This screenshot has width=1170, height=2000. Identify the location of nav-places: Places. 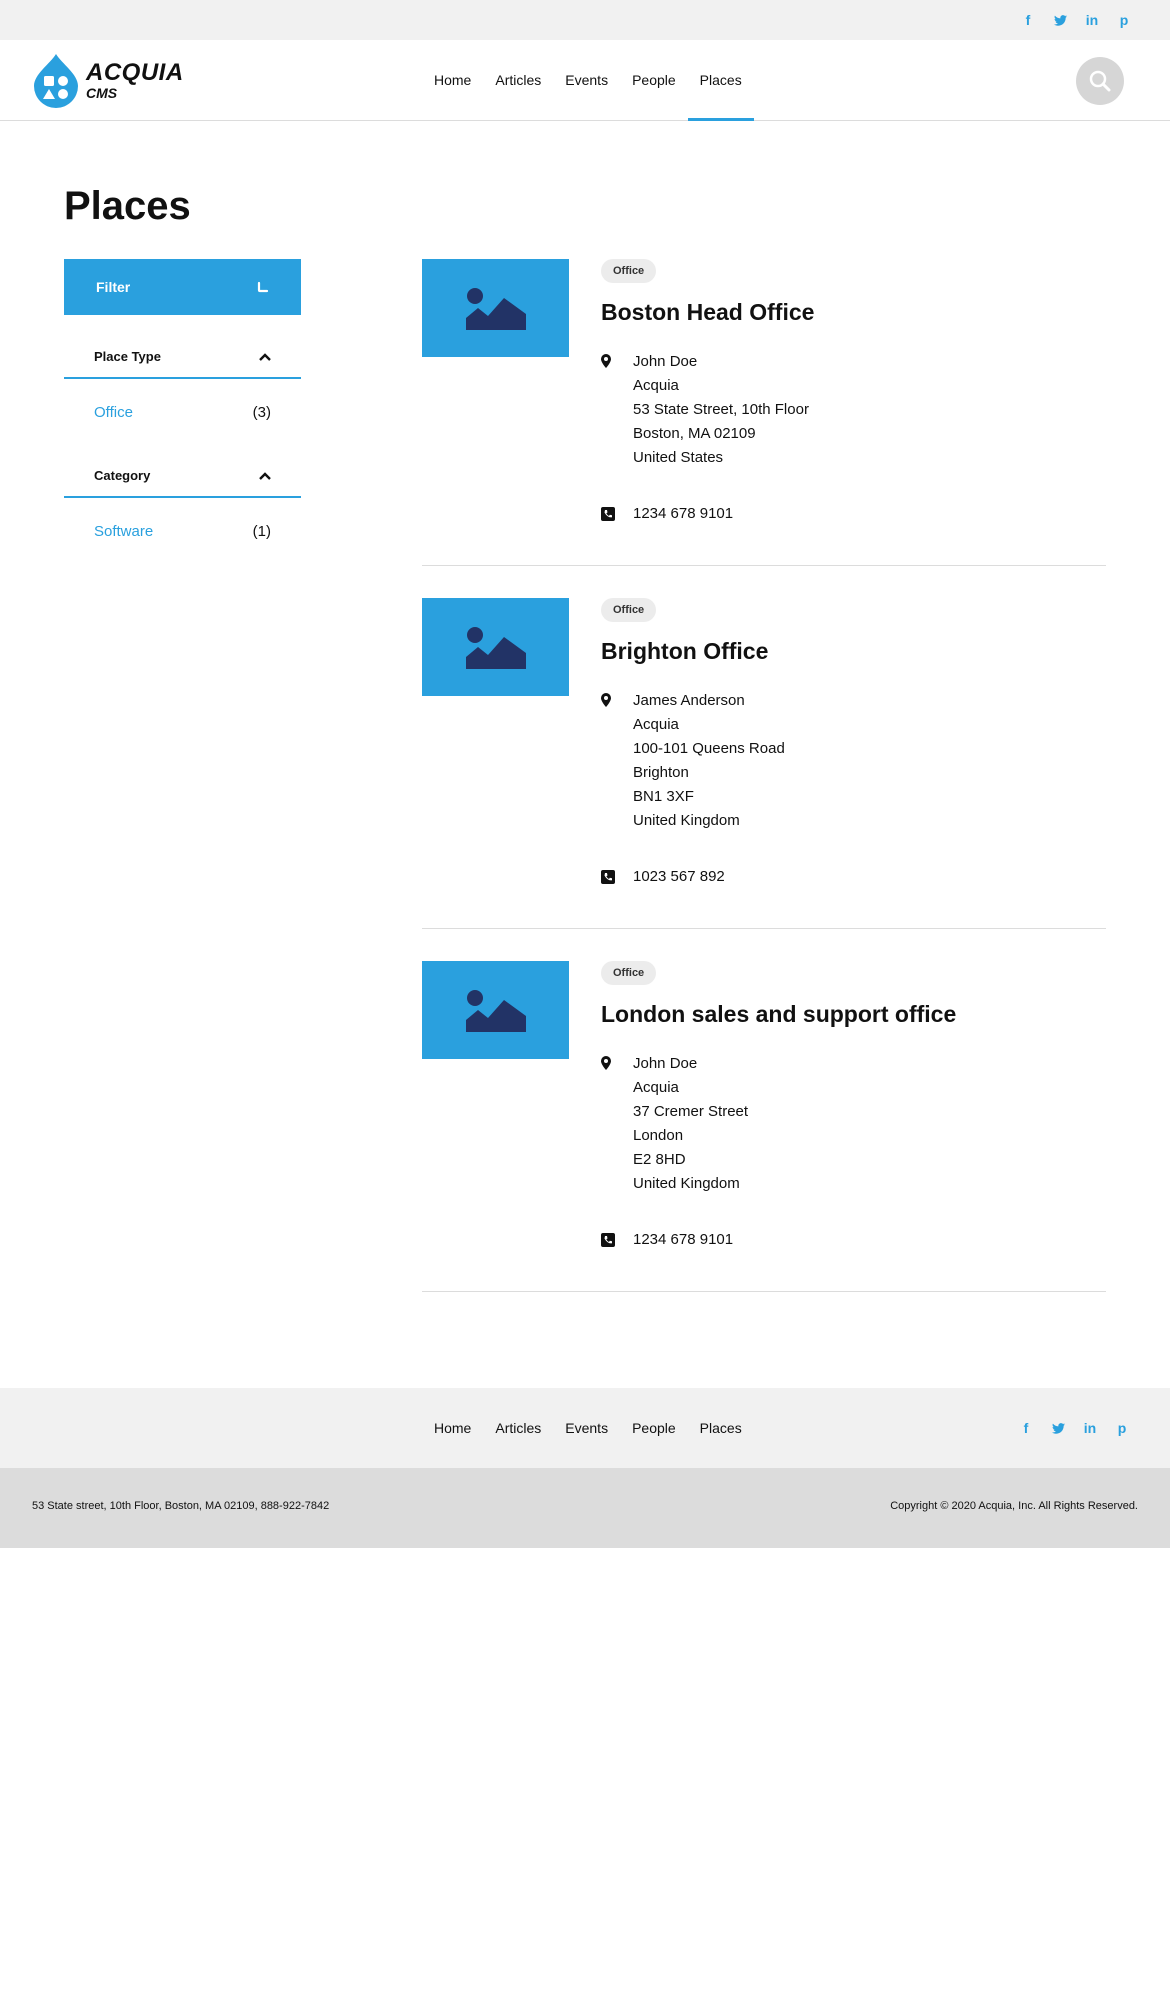
(720, 80).